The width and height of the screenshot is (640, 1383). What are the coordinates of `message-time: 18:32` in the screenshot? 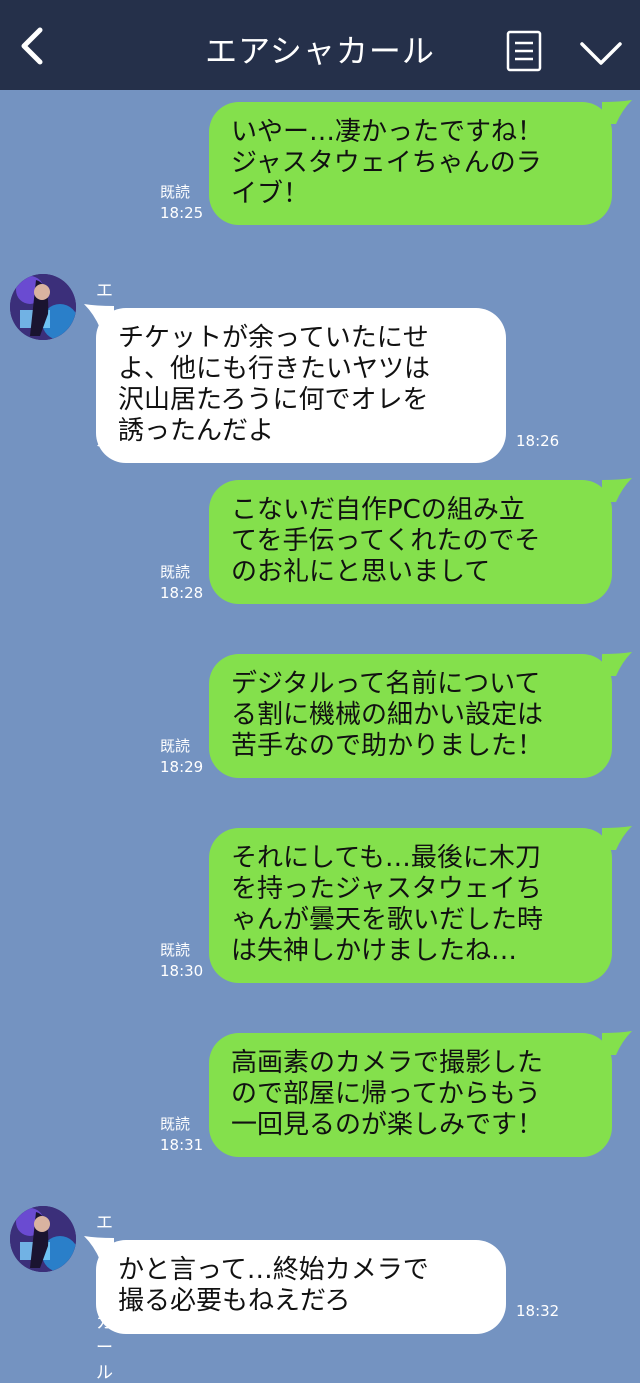 It's located at (538, 1311).